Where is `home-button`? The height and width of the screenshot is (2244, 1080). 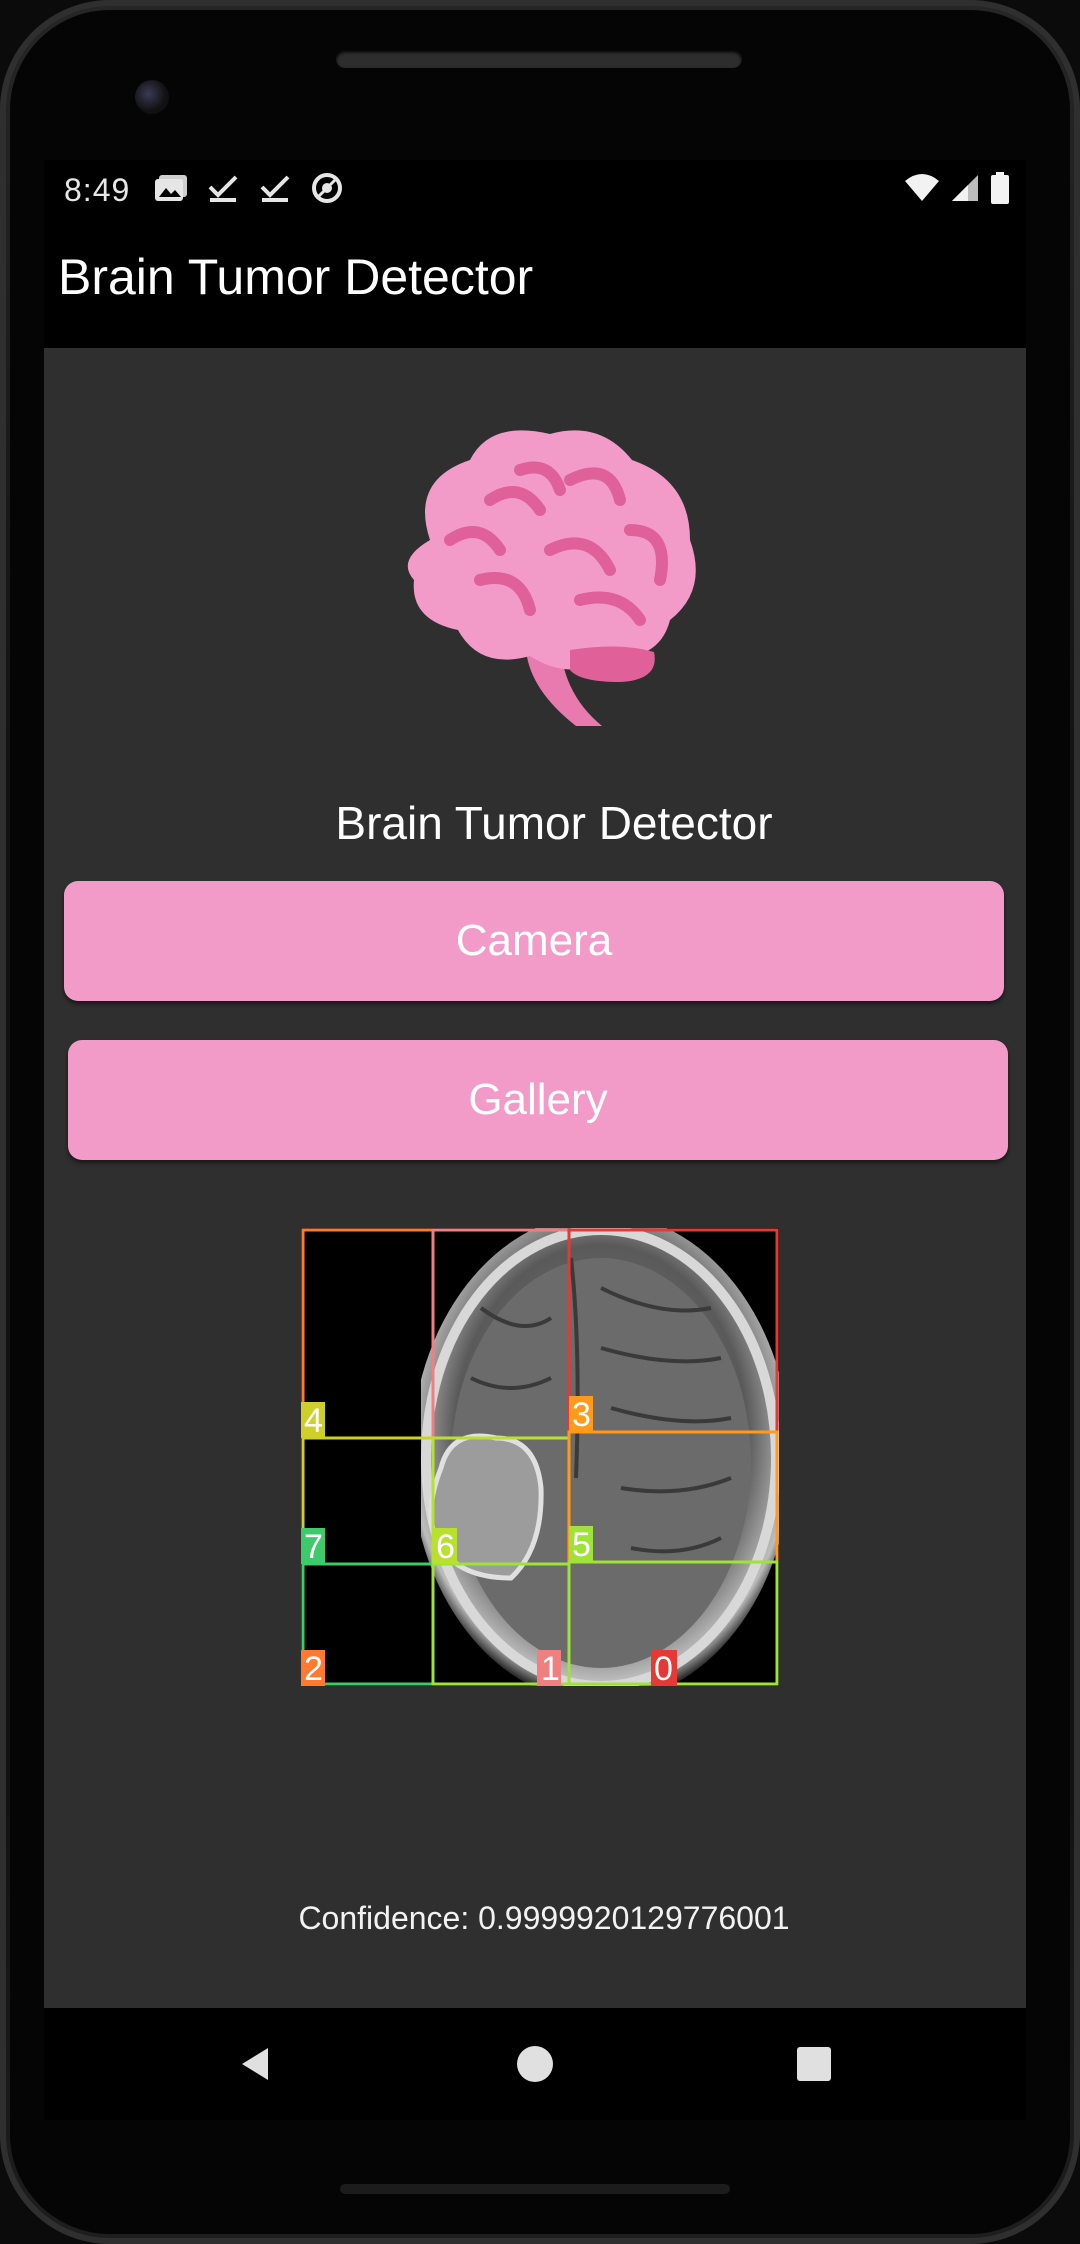 home-button is located at coordinates (535, 2064).